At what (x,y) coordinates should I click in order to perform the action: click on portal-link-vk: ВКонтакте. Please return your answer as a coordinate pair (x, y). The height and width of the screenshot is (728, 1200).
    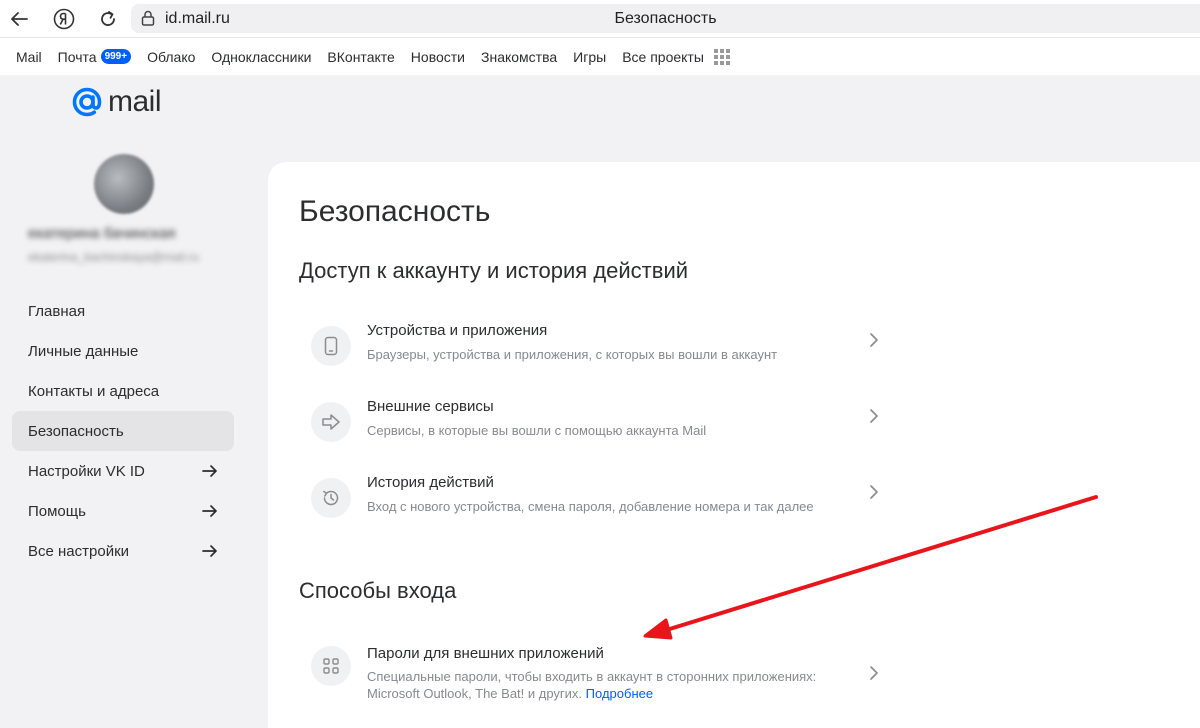
    Looking at the image, I should click on (360, 57).